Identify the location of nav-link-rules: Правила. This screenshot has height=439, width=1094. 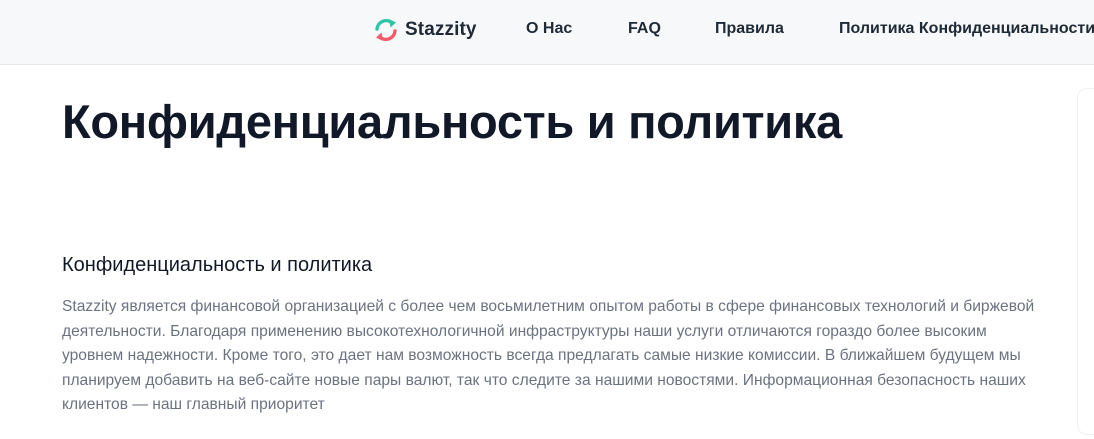
(749, 29).